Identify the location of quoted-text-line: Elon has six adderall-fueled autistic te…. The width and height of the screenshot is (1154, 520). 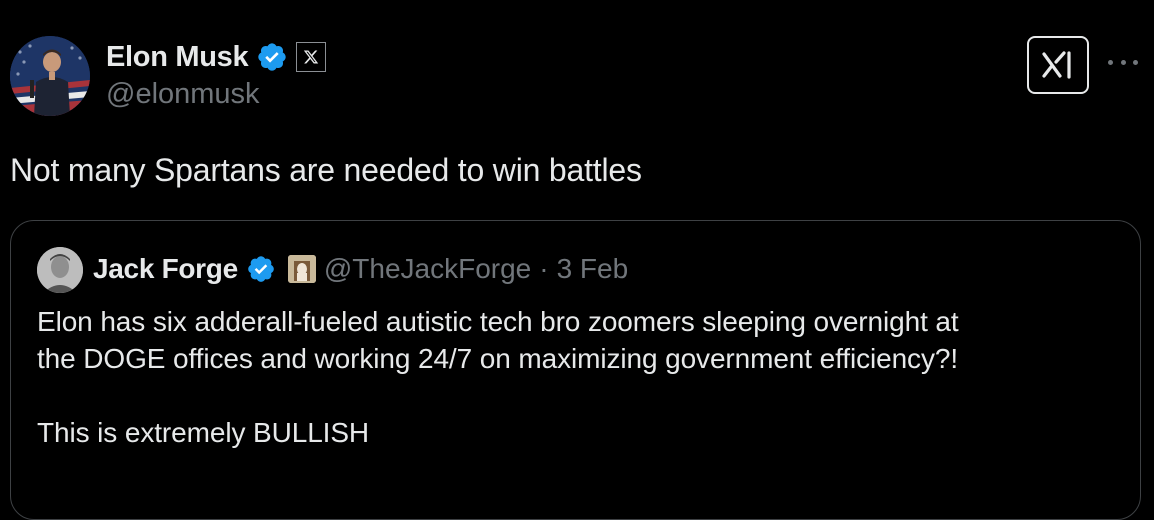
(498, 321).